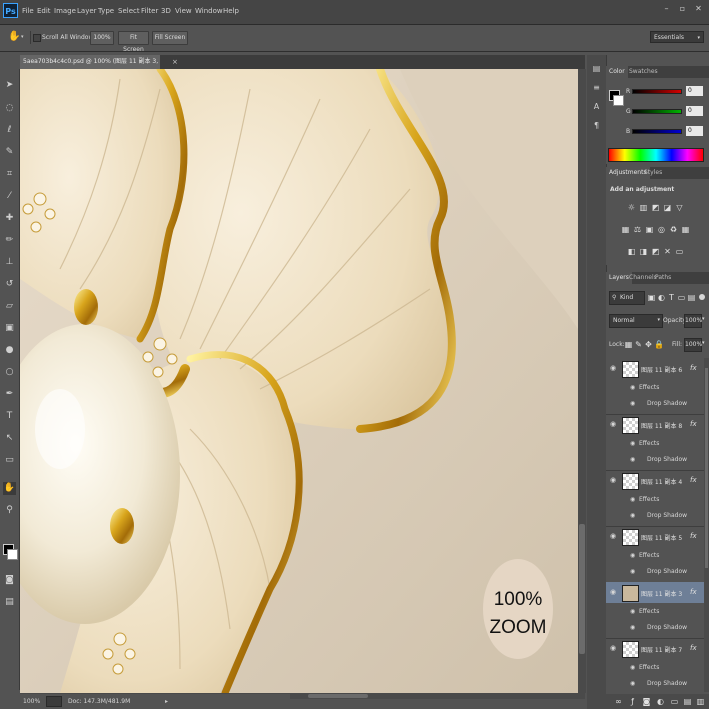  I want to click on layer-filter-select: ⚲ Kind, so click(627, 298).